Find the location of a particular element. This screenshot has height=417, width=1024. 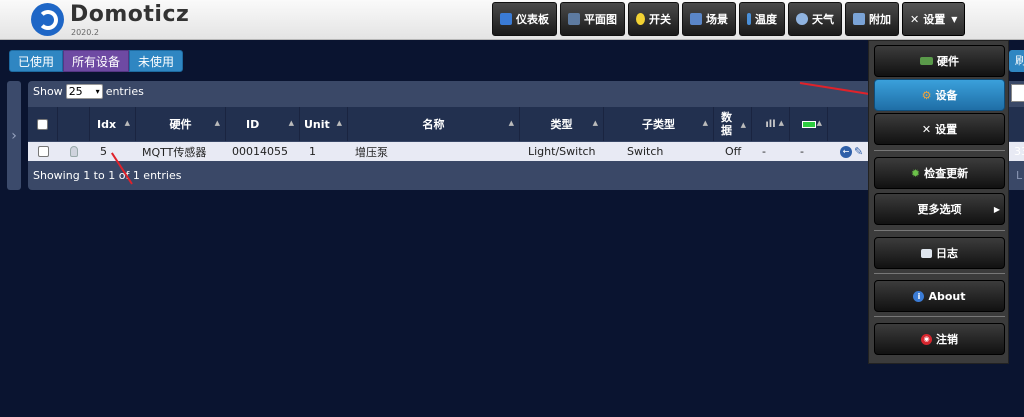

col-signal: ıll ▲ is located at coordinates (771, 124).